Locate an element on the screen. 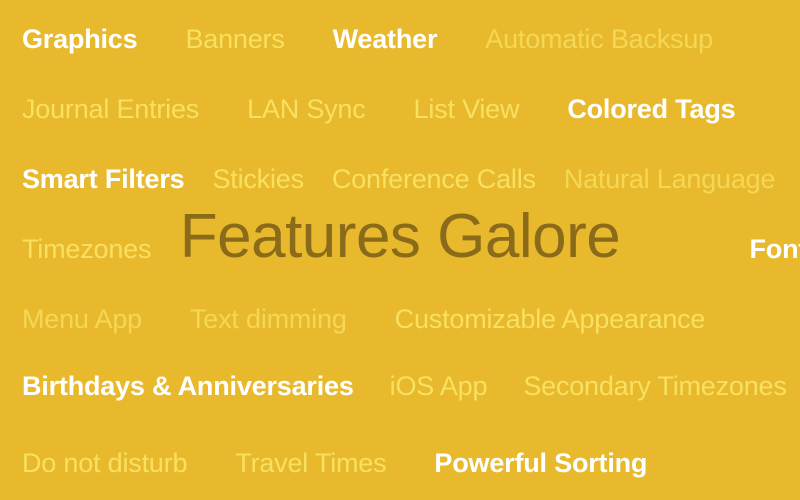 The width and height of the screenshot is (800, 500). feature-row-1: Graphics Banners Weather Automatic Backsup is located at coordinates (400, 39).